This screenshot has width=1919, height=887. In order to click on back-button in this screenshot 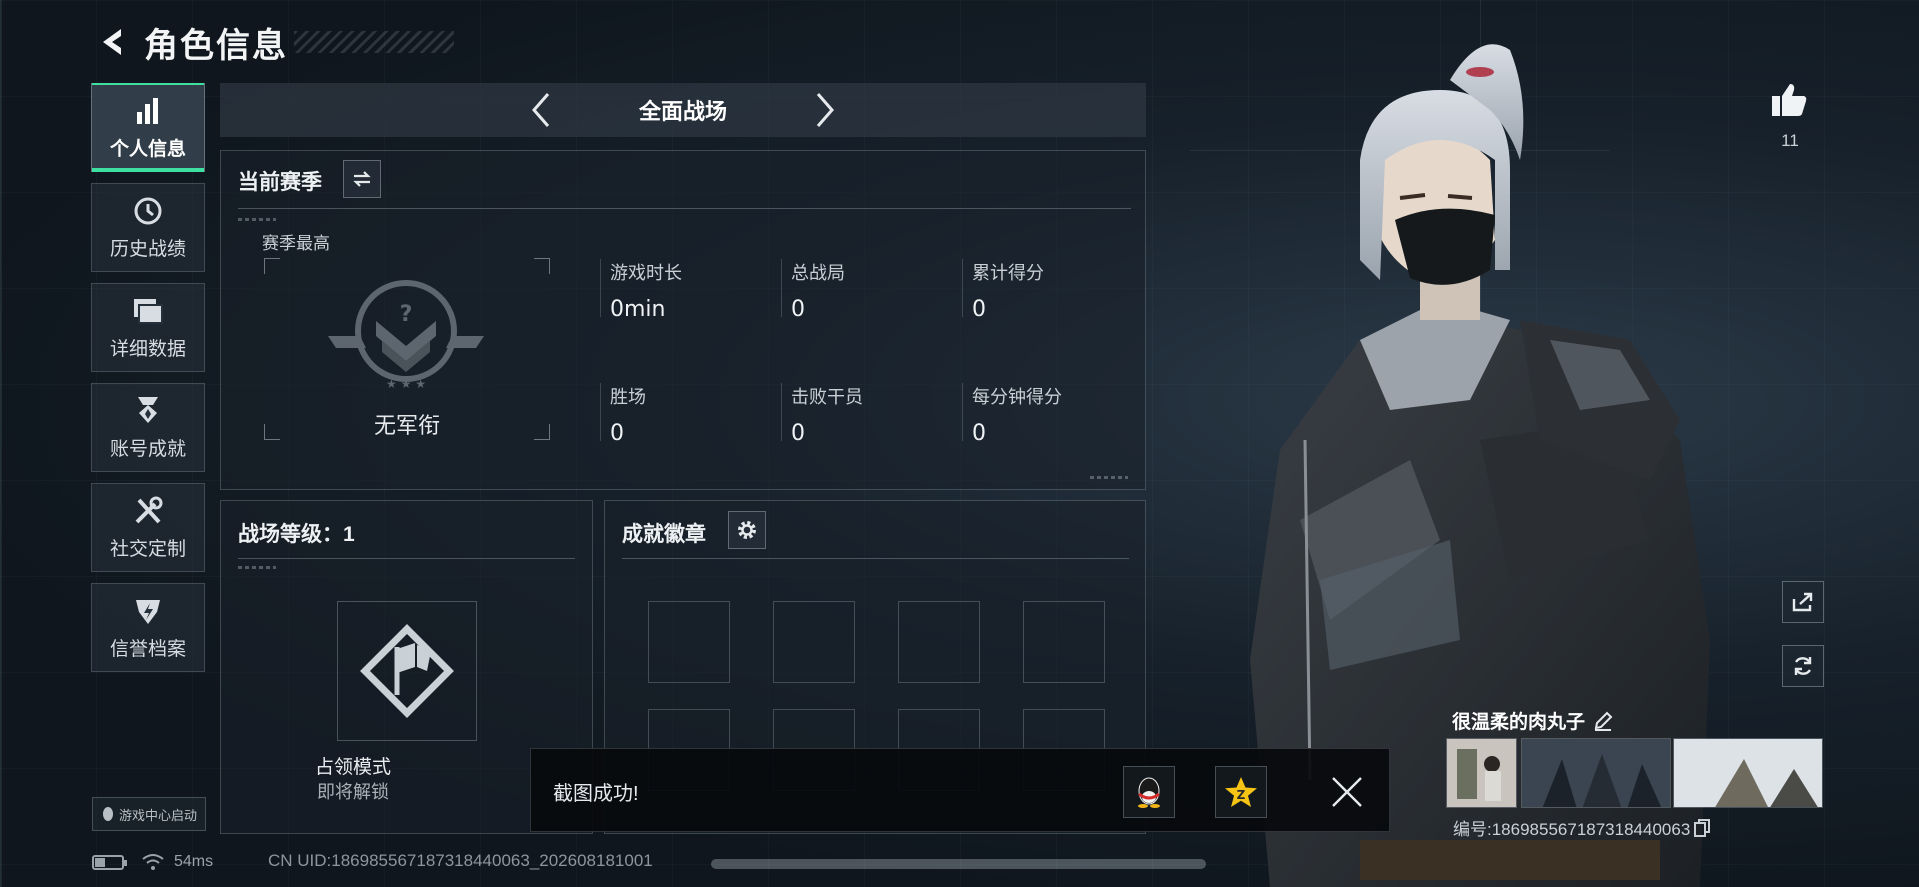, I will do `click(112, 42)`.